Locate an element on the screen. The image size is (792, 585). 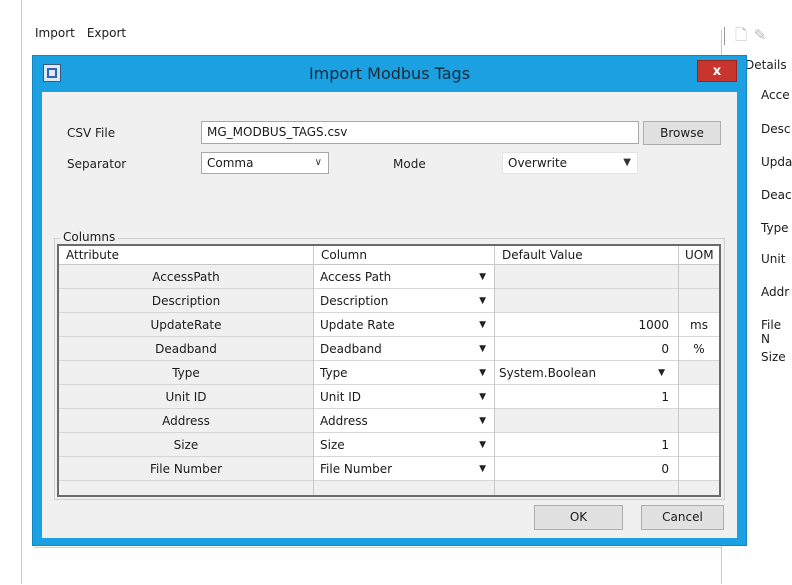
details-item: Addr is located at coordinates (775, 292).